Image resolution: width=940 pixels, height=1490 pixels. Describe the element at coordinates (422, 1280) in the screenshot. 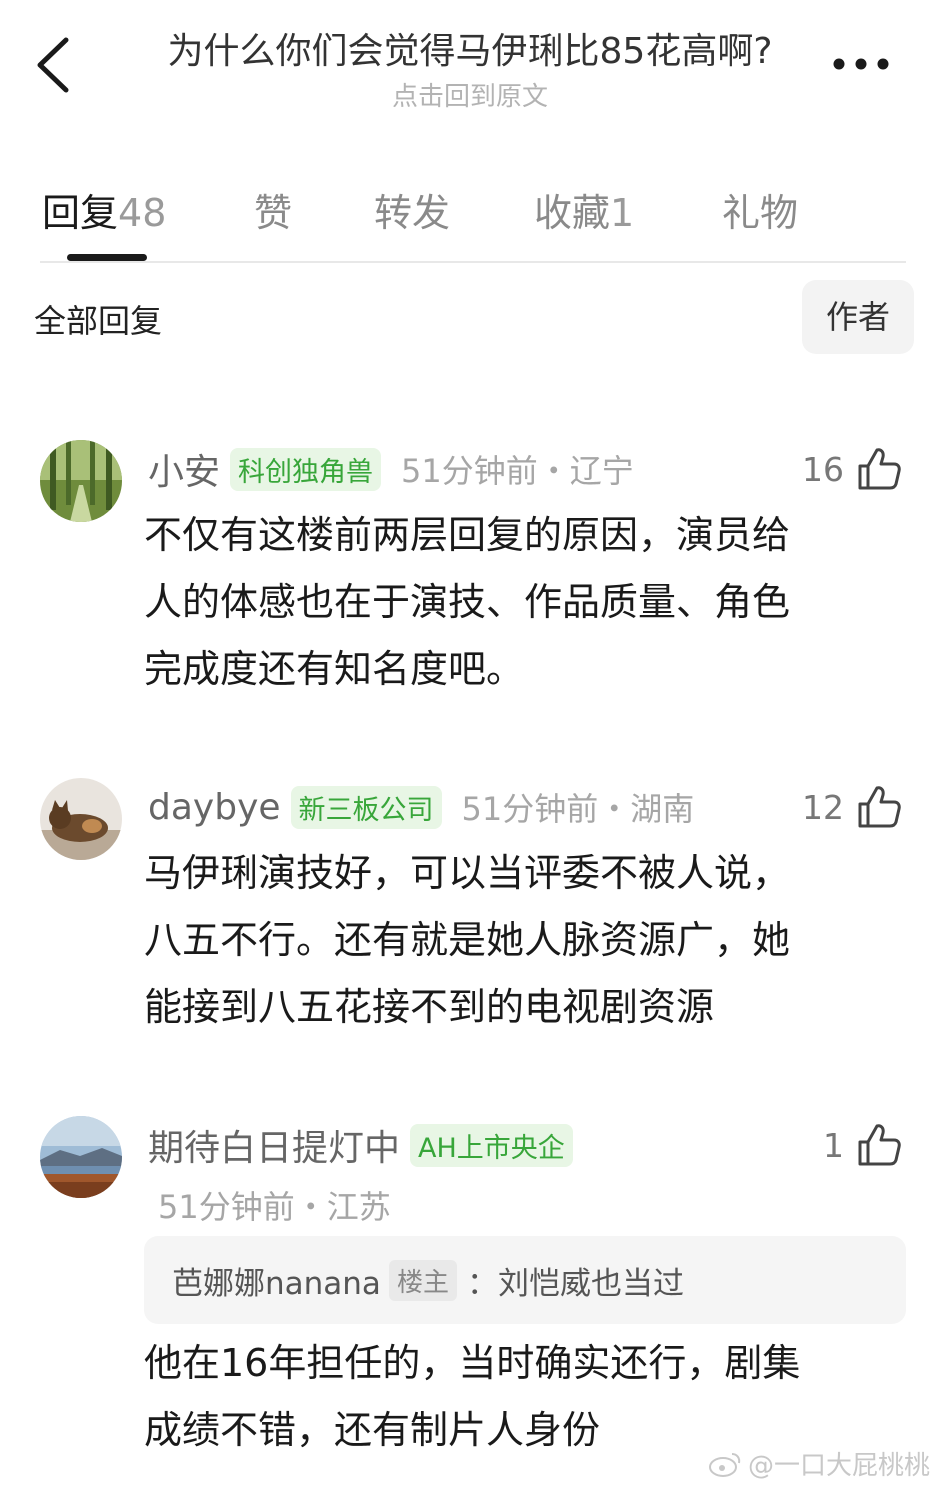

I see `op-tag: 楼主` at that location.